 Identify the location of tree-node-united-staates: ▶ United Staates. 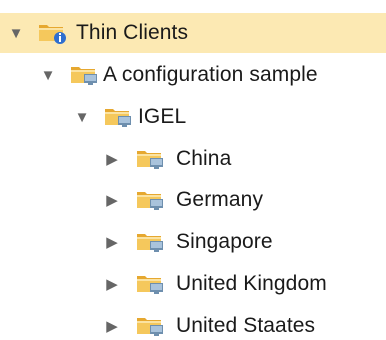
(193, 322).